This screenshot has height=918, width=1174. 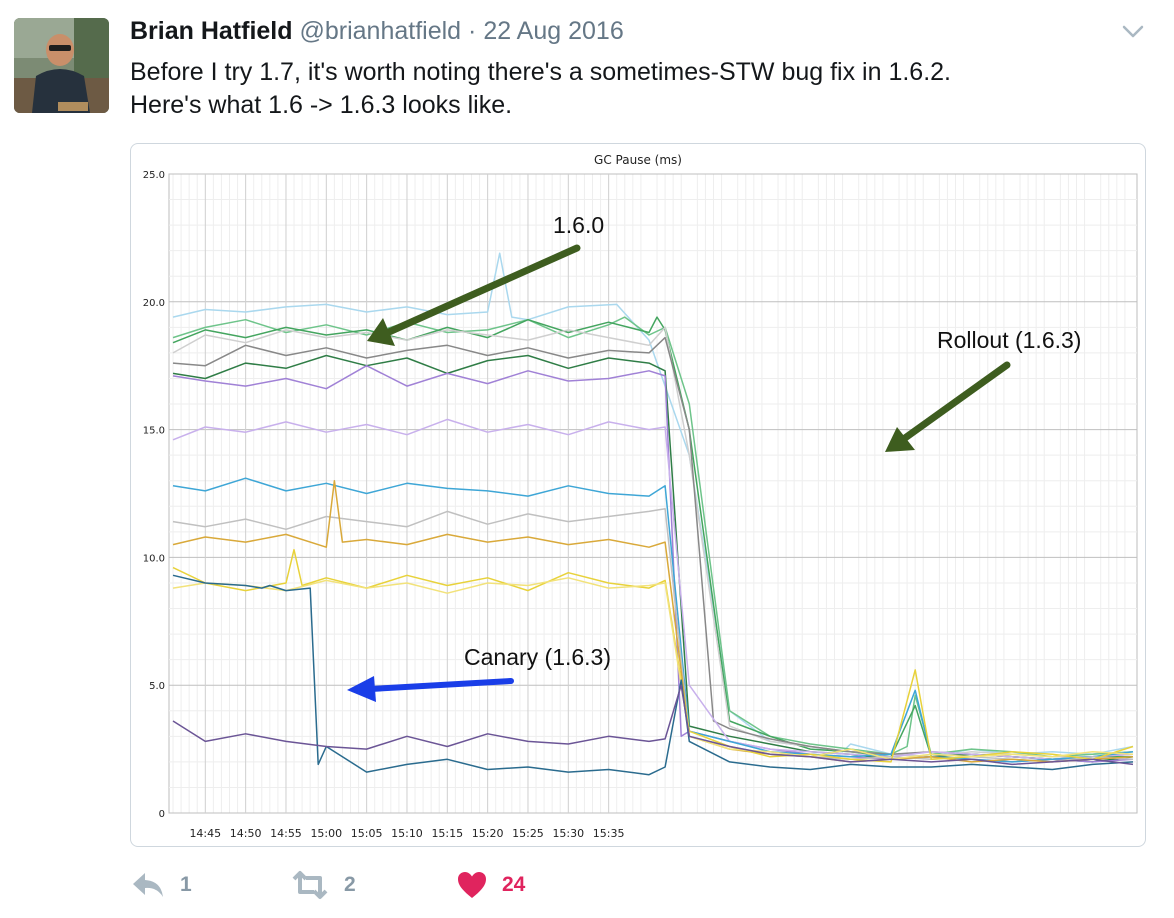 I want to click on chevron-down-icon, so click(x=1133, y=31).